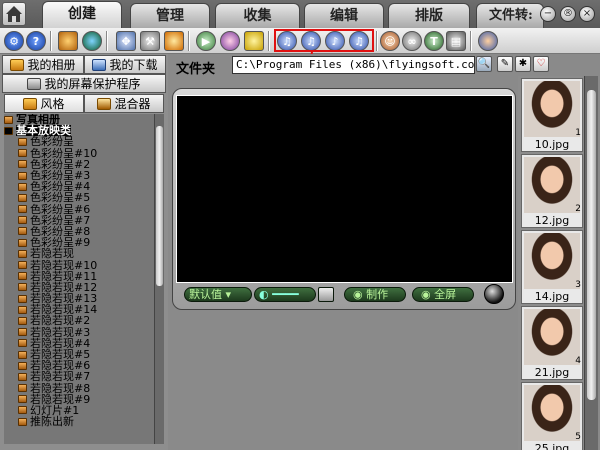 The width and height of the screenshot is (600, 450). Describe the element at coordinates (578, 285) in the screenshot. I see `thumbnail-number: 3` at that location.